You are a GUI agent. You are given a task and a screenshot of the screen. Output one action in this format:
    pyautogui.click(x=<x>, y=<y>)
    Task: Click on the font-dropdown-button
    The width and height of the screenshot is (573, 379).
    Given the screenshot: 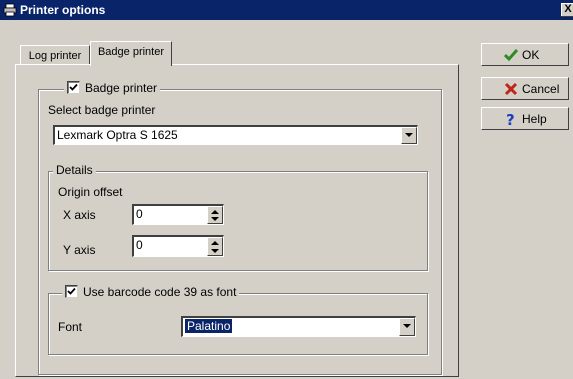 What is the action you would take?
    pyautogui.click(x=407, y=327)
    